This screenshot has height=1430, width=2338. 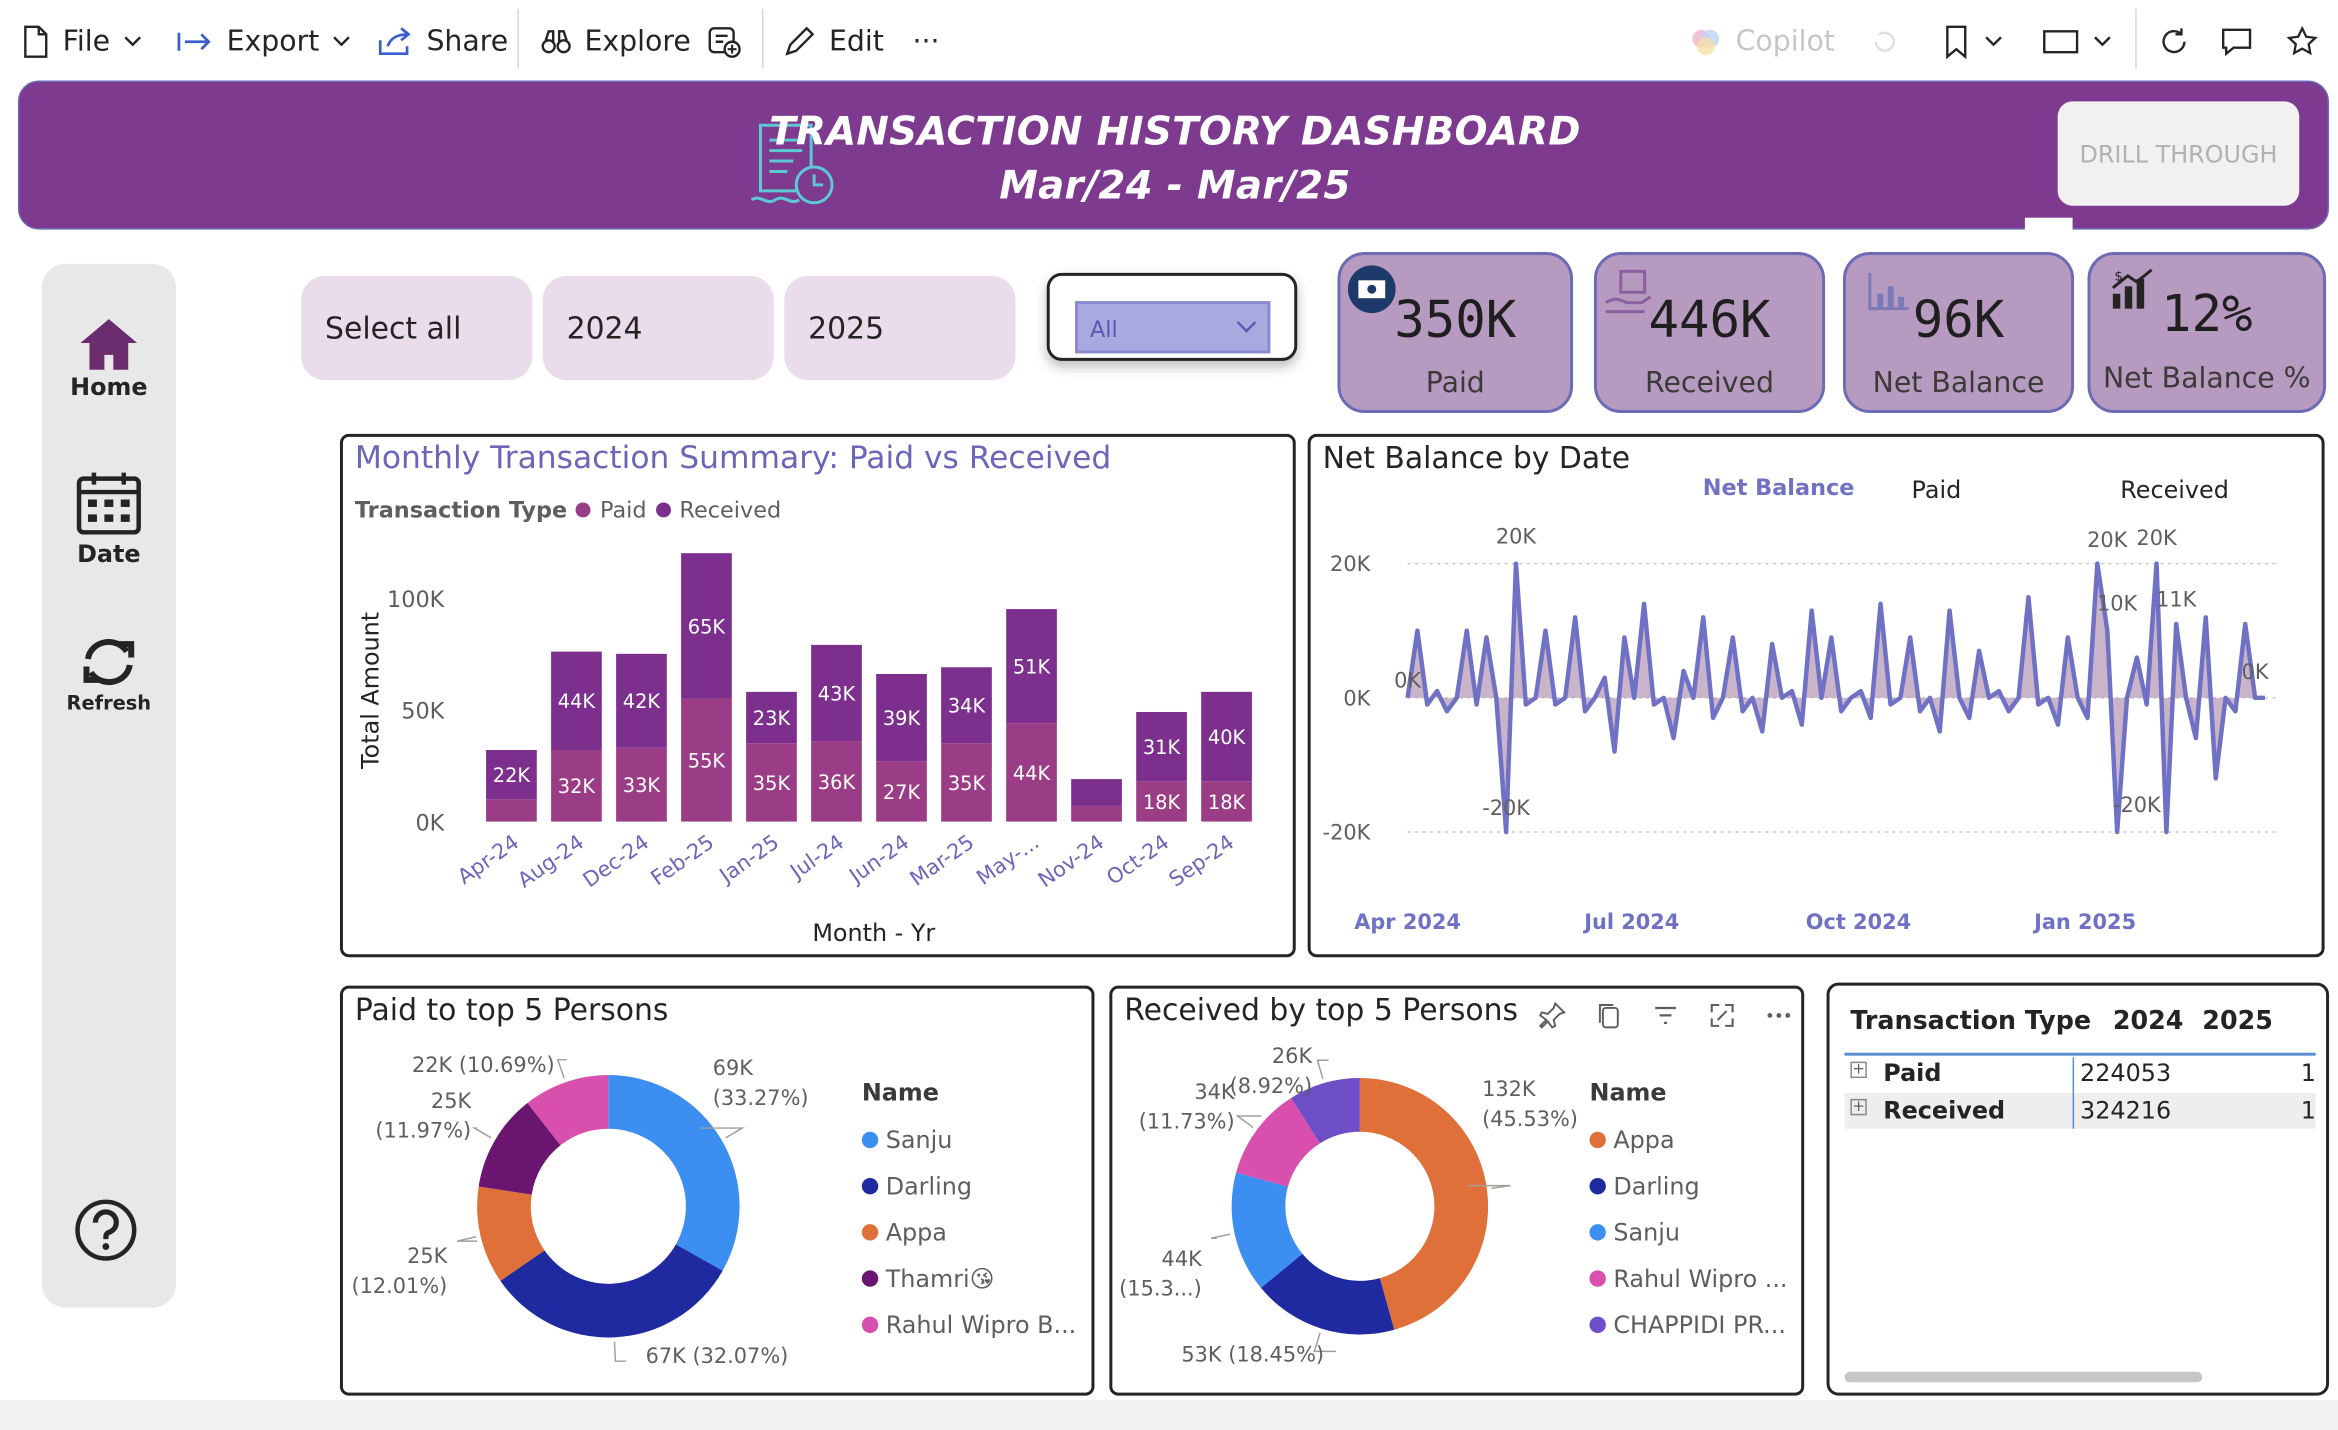 I want to click on type-filter-card: All, so click(x=1172, y=316).